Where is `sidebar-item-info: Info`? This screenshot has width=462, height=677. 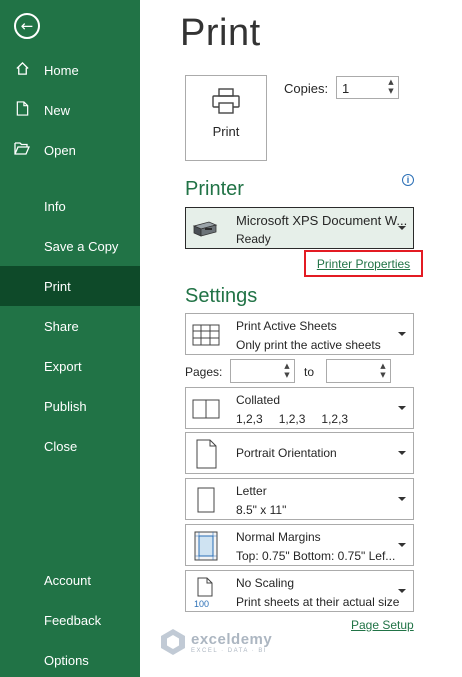 sidebar-item-info: Info is located at coordinates (70, 206).